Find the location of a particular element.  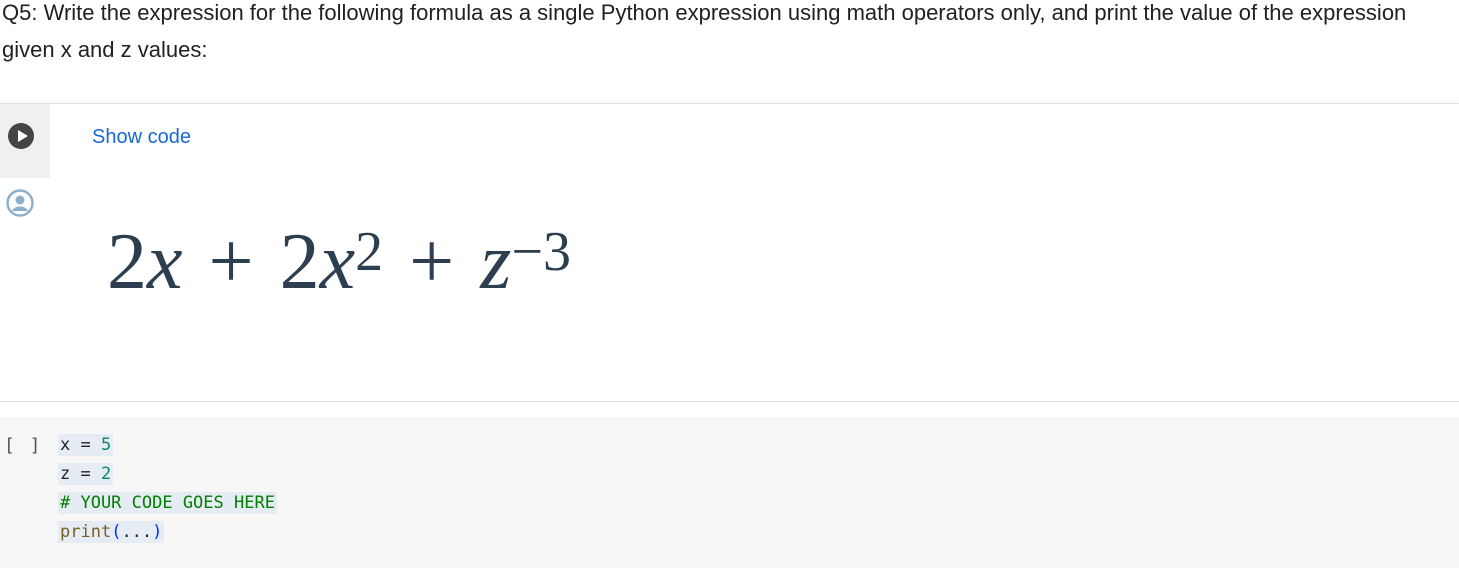

user-avatar-icon is located at coordinates (20, 203).